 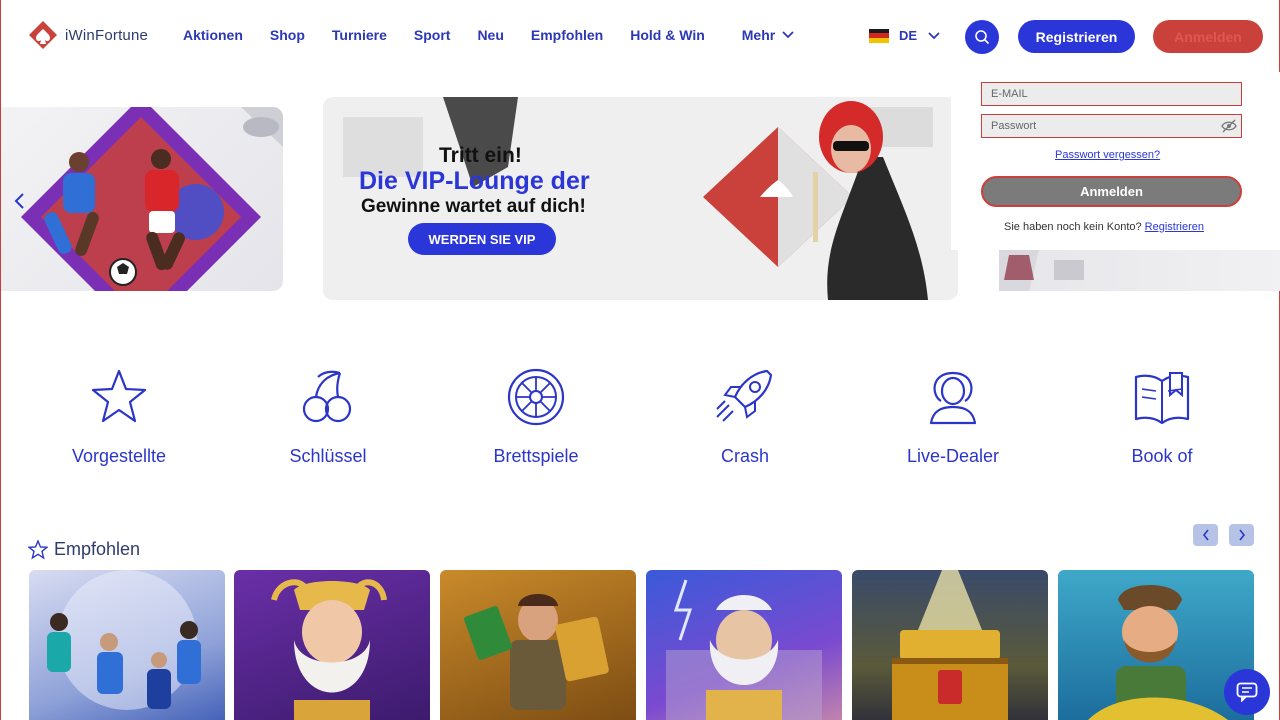 I want to click on category-live-dealer: Live-Dealer, so click(x=953, y=416).